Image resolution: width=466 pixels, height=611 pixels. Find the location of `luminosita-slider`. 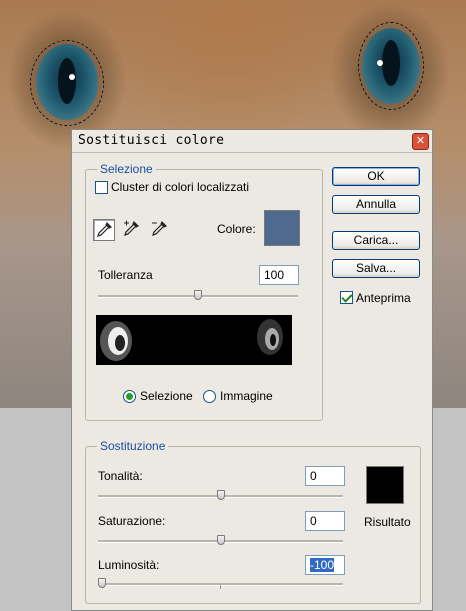

luminosita-slider is located at coordinates (102, 583).